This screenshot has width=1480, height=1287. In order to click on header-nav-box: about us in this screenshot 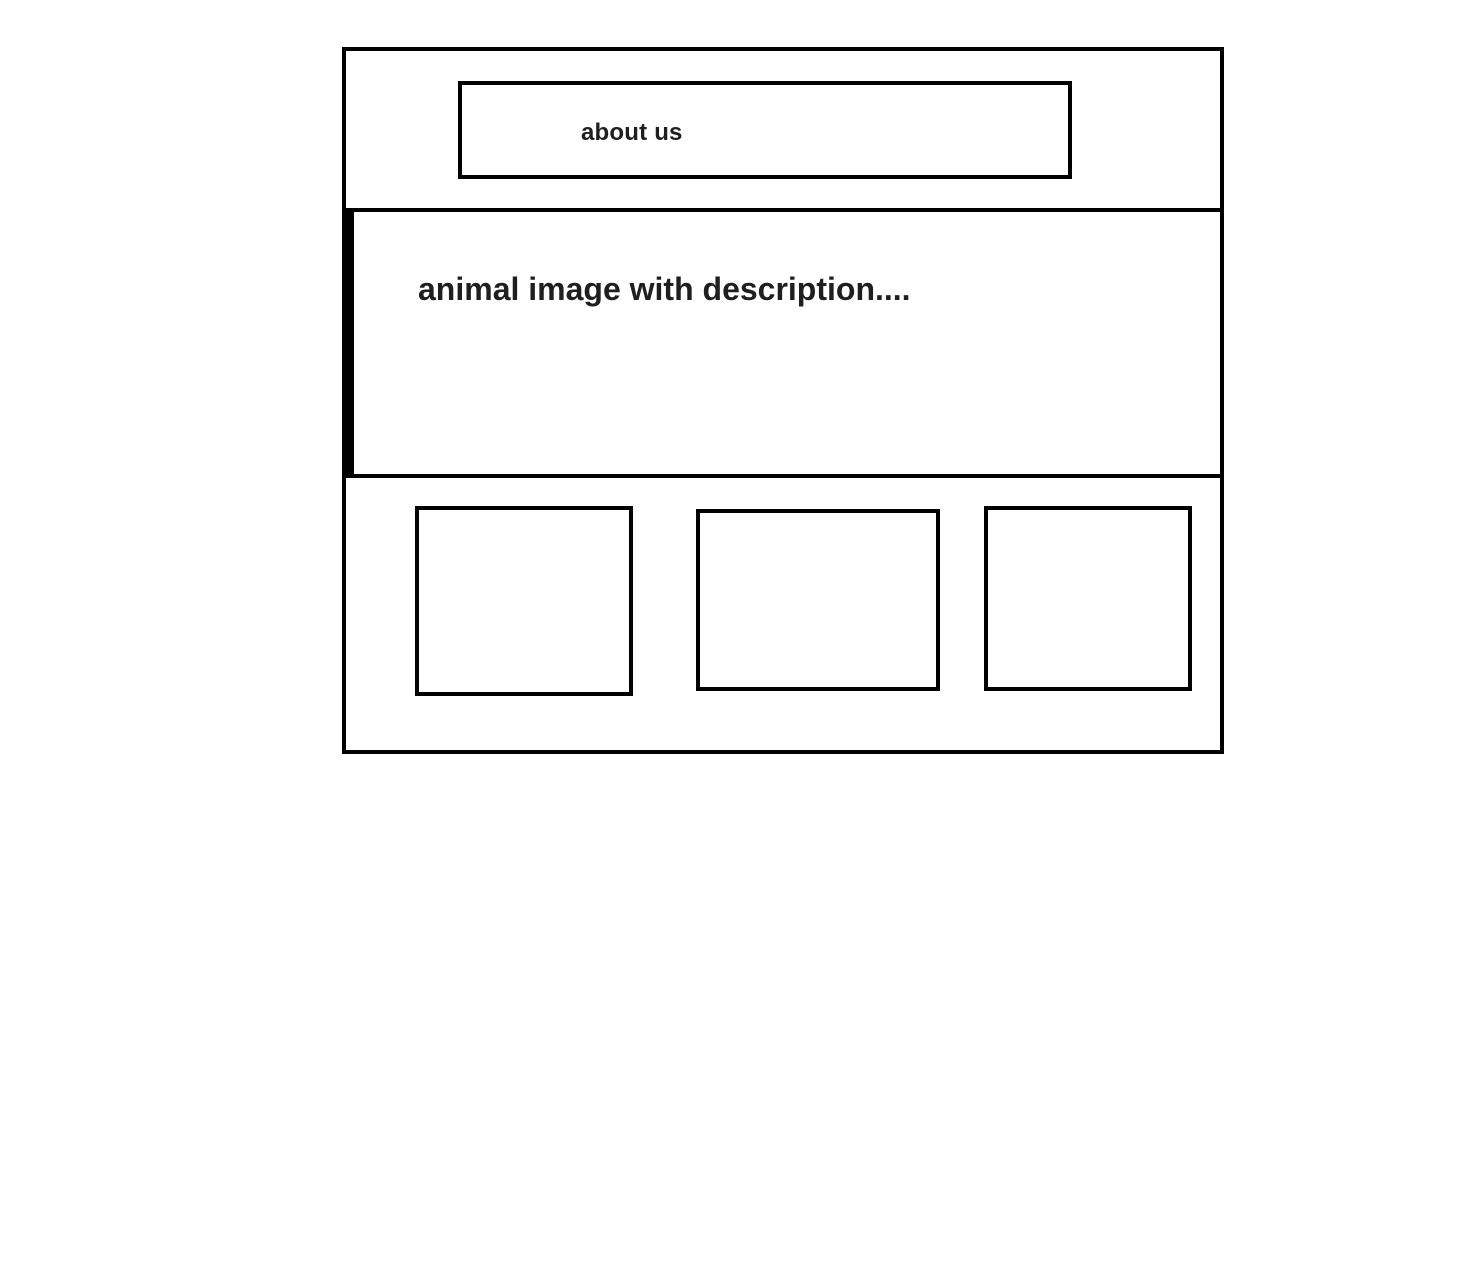, I will do `click(765, 130)`.